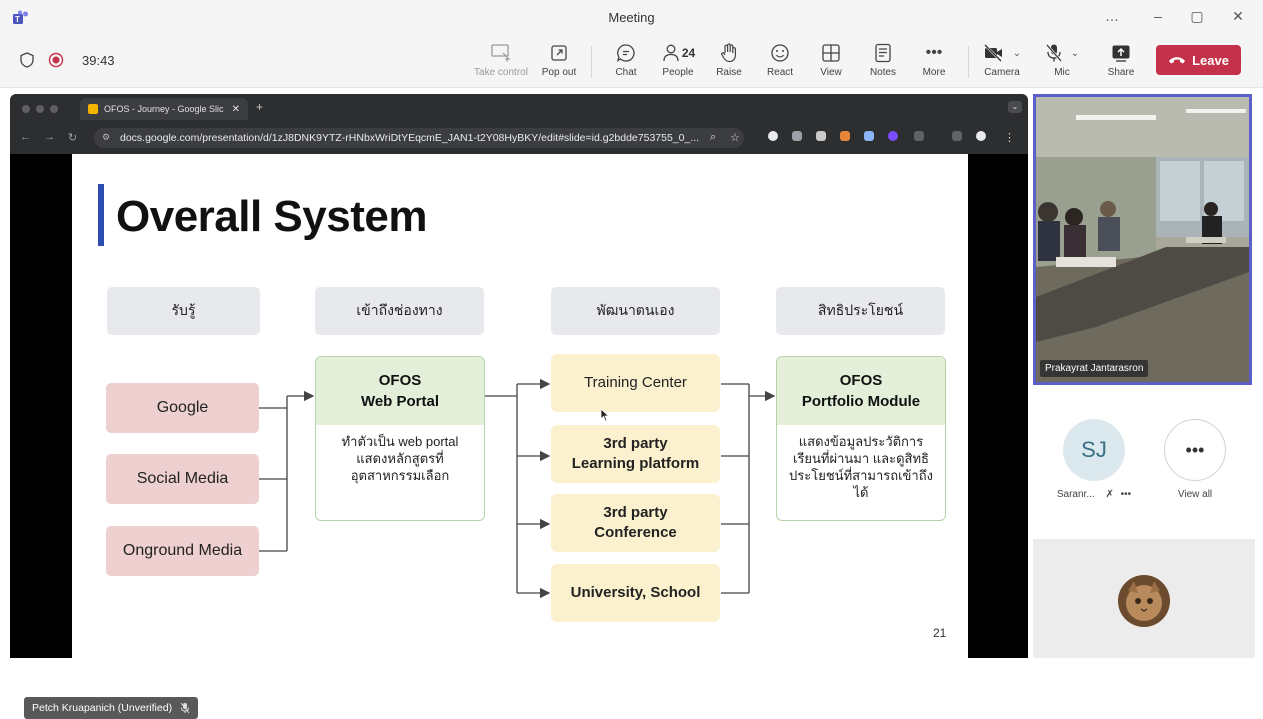 The image size is (1263, 719). What do you see at coordinates (236, 109) in the screenshot?
I see `tab-close-icon: ✕` at bounding box center [236, 109].